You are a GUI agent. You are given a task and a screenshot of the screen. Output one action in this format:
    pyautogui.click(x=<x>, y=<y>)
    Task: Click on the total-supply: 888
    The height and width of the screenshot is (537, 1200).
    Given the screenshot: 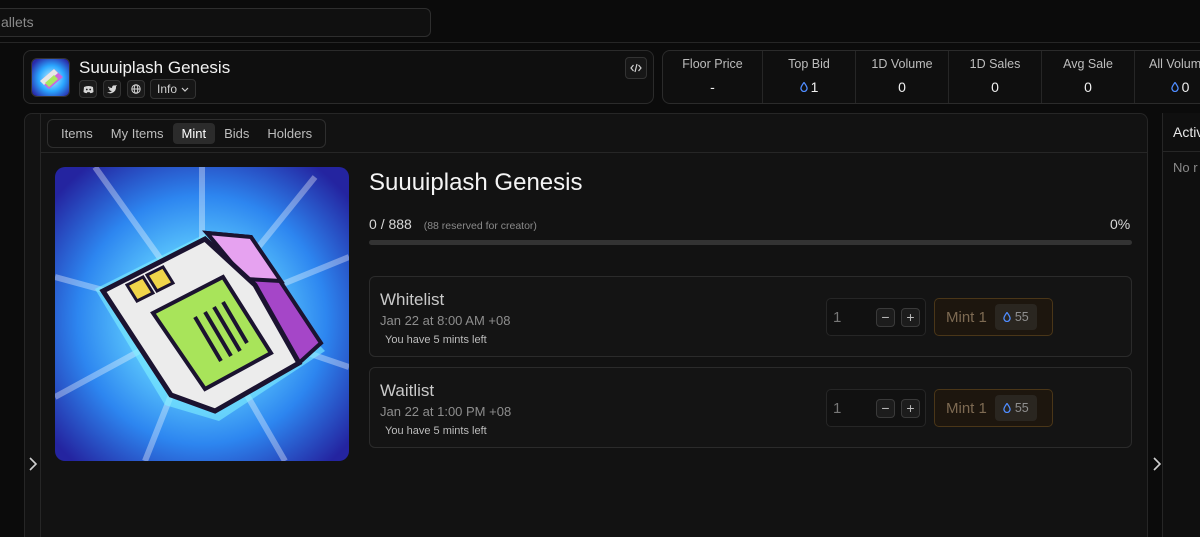 What is the action you would take?
    pyautogui.click(x=400, y=224)
    